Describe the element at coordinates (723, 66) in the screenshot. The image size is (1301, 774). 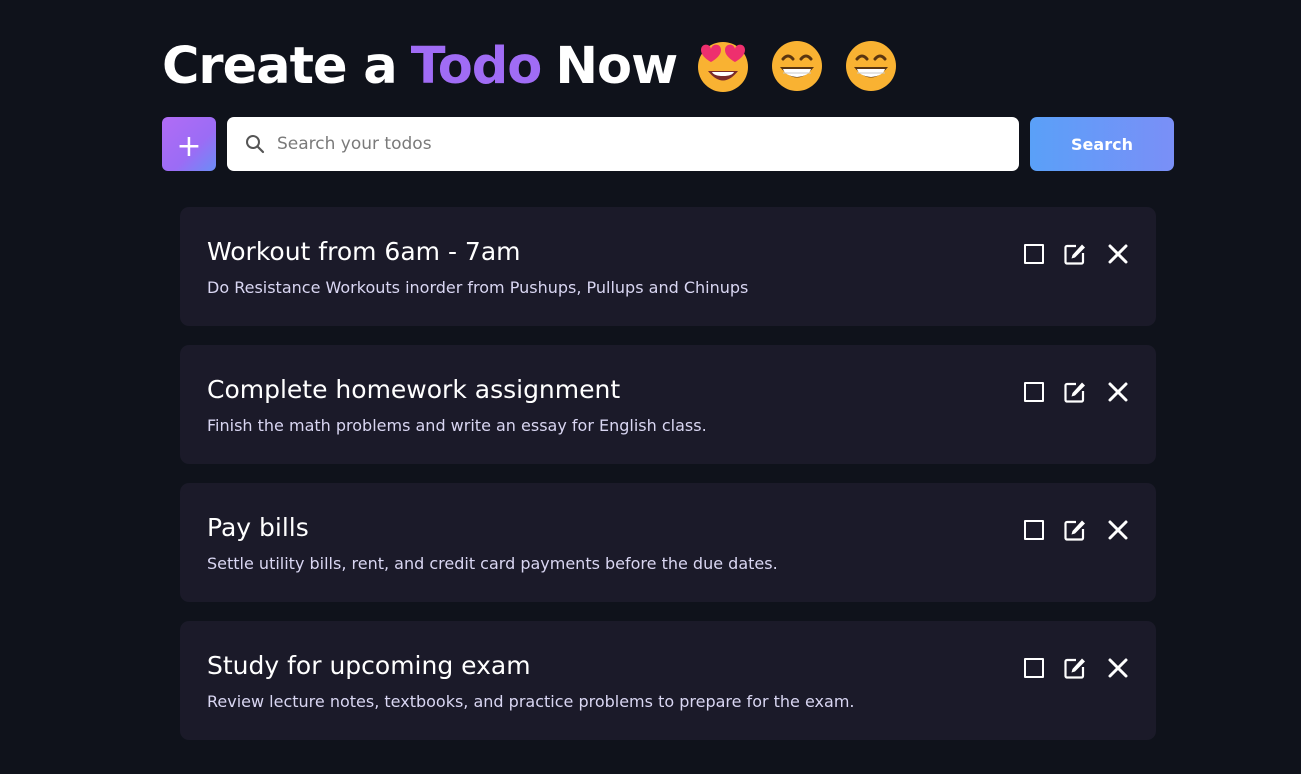
I see `heart-eyes-emoji-icon` at that location.